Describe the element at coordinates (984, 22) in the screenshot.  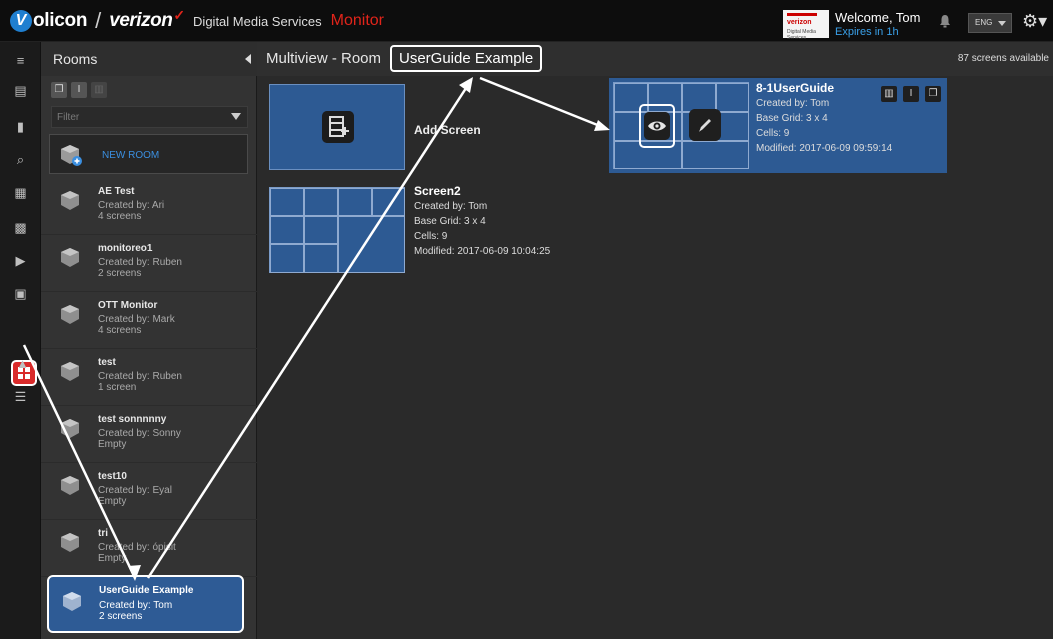
I see `language-value: ENG` at that location.